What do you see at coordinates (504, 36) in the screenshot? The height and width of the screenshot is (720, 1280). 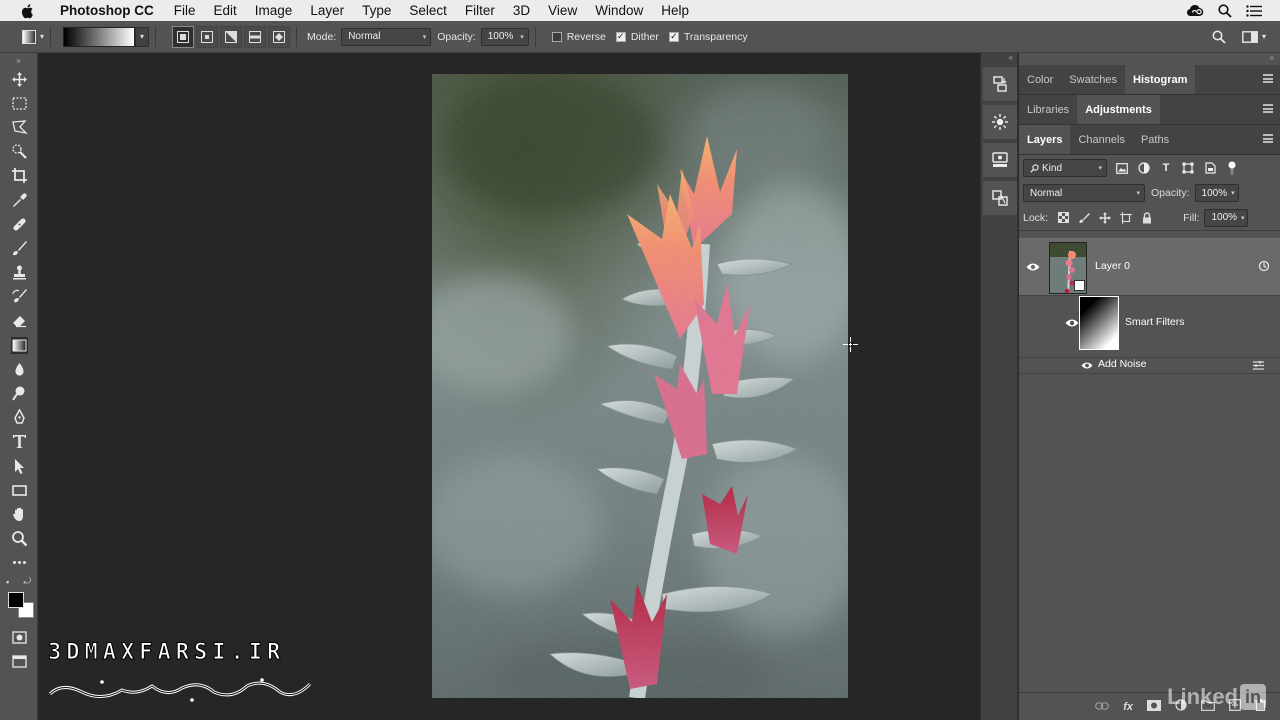 I see `opacity-field: 100% ▾` at bounding box center [504, 36].